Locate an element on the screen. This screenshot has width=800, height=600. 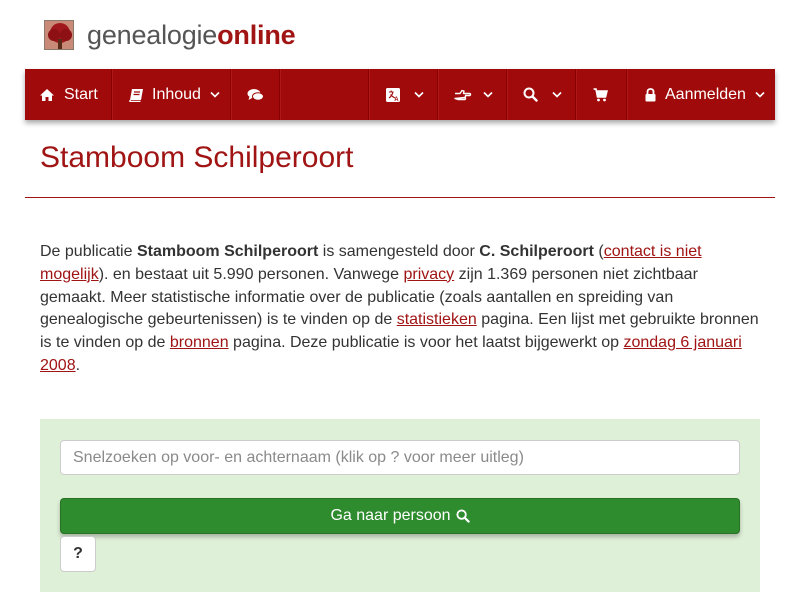
nav-start: Start is located at coordinates (68, 94).